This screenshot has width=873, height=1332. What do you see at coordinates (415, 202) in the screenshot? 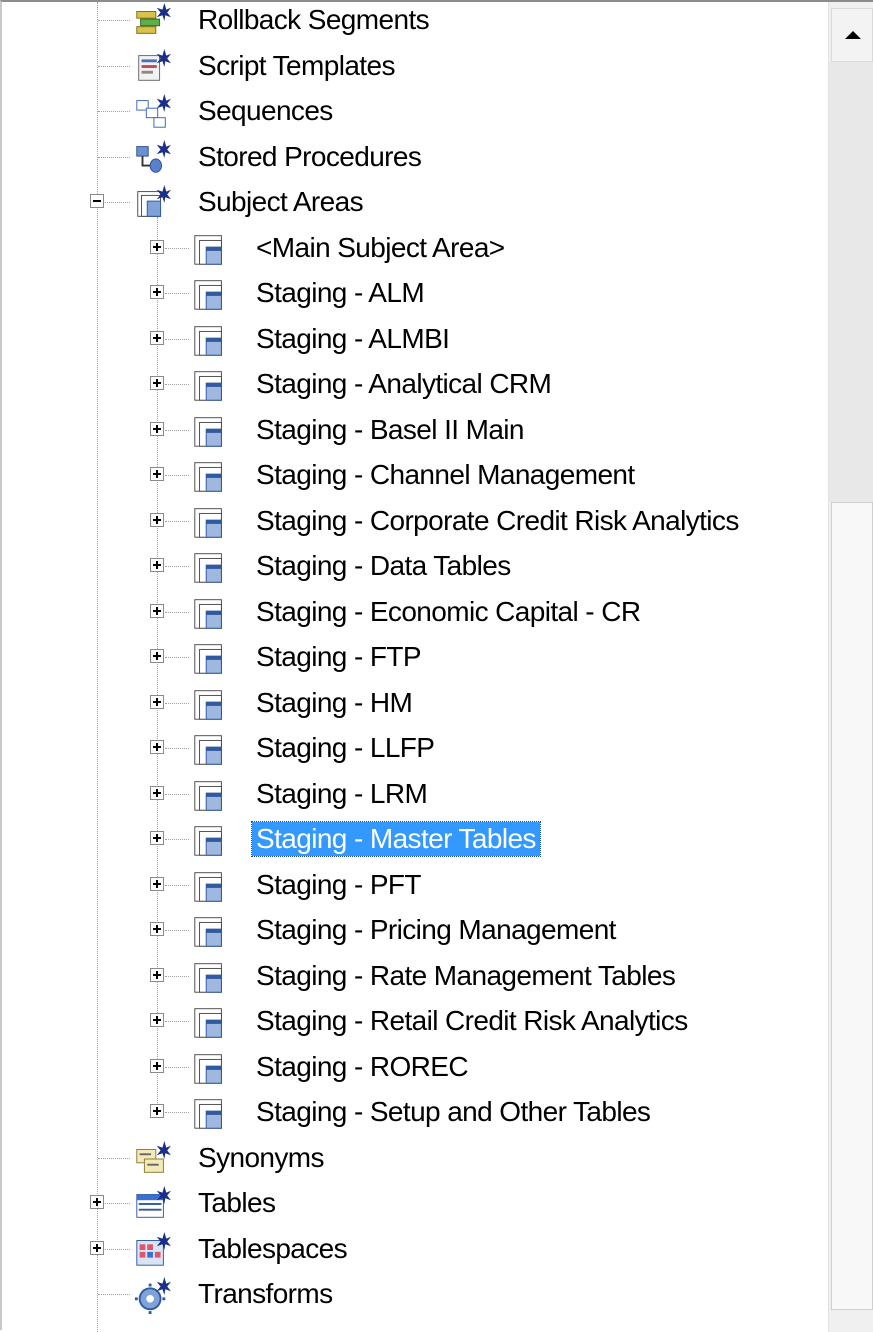
I see `tree-item-subject-areas: Subject Areas` at bounding box center [415, 202].